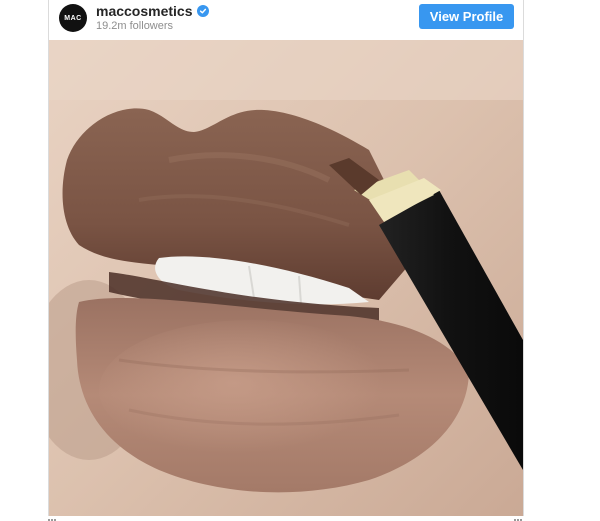 This screenshot has width=600, height=521. I want to click on account-username: maccosmetics, so click(144, 11).